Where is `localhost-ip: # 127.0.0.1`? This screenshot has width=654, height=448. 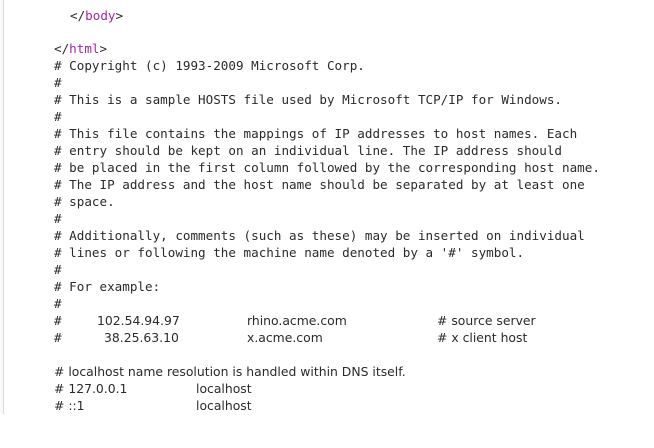
localhost-ip: # 127.0.0.1 is located at coordinates (91, 388).